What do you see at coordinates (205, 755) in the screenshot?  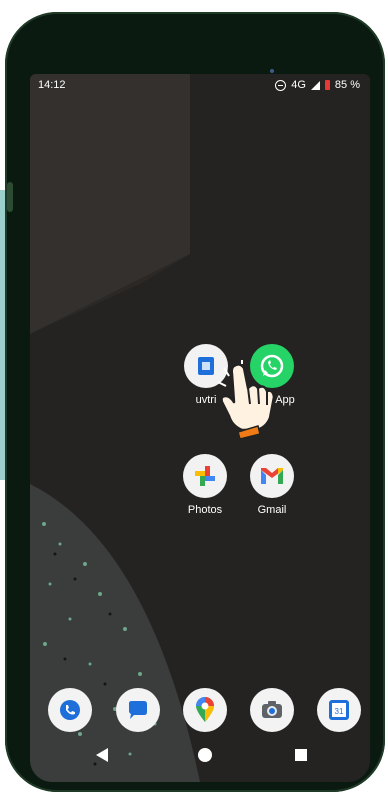 I see `home-button` at bounding box center [205, 755].